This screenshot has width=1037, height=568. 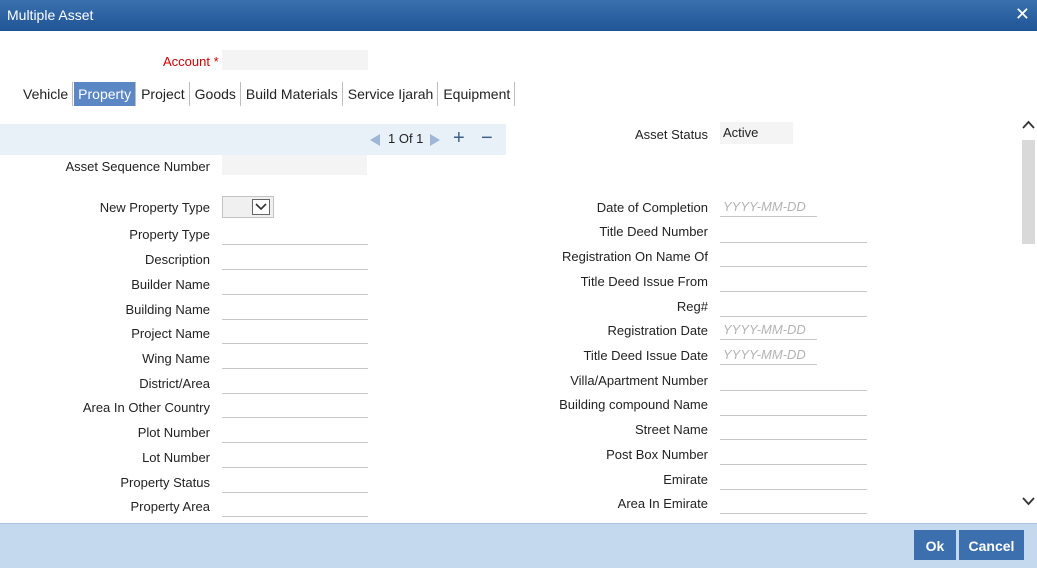 What do you see at coordinates (295, 482) in the screenshot?
I see `property-status-input` at bounding box center [295, 482].